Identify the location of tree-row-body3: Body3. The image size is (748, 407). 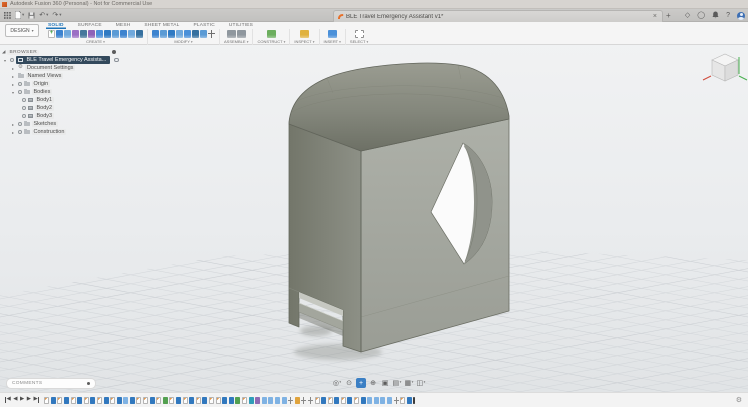
(61, 116).